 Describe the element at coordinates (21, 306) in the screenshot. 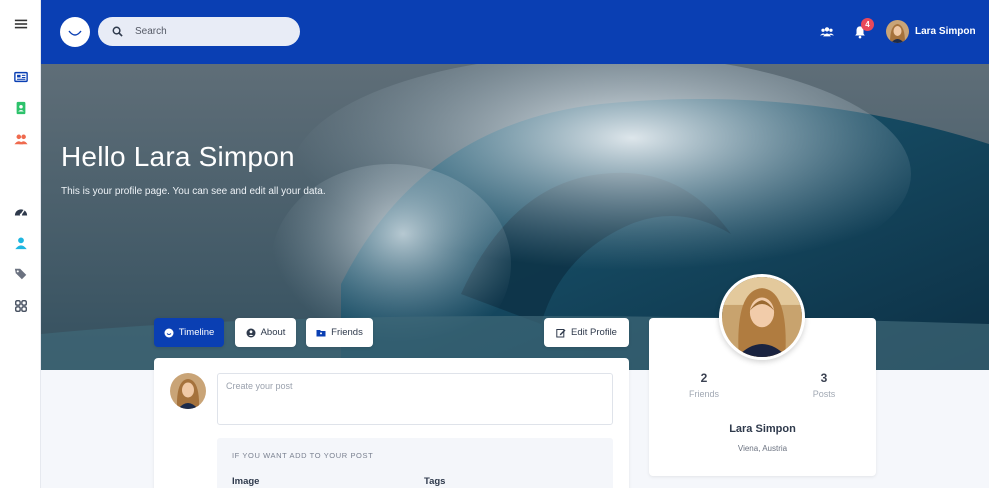

I see `apps-icon` at that location.